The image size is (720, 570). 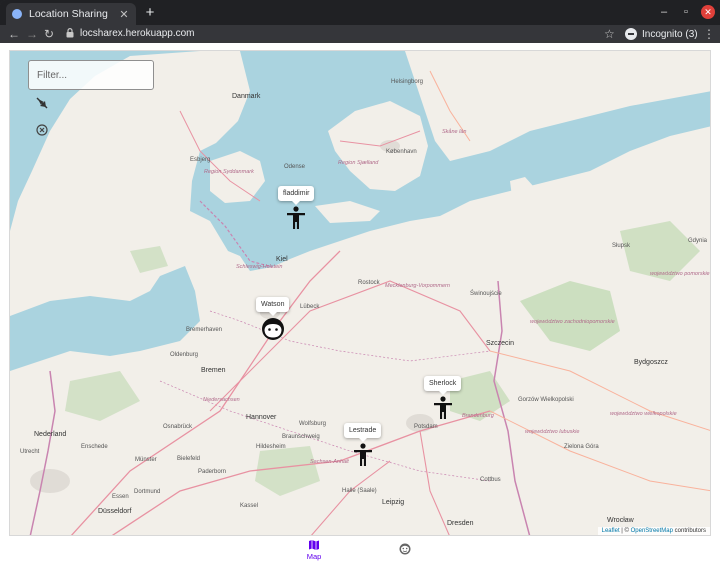 I want to click on place-label: Enschede, so click(x=94, y=447).